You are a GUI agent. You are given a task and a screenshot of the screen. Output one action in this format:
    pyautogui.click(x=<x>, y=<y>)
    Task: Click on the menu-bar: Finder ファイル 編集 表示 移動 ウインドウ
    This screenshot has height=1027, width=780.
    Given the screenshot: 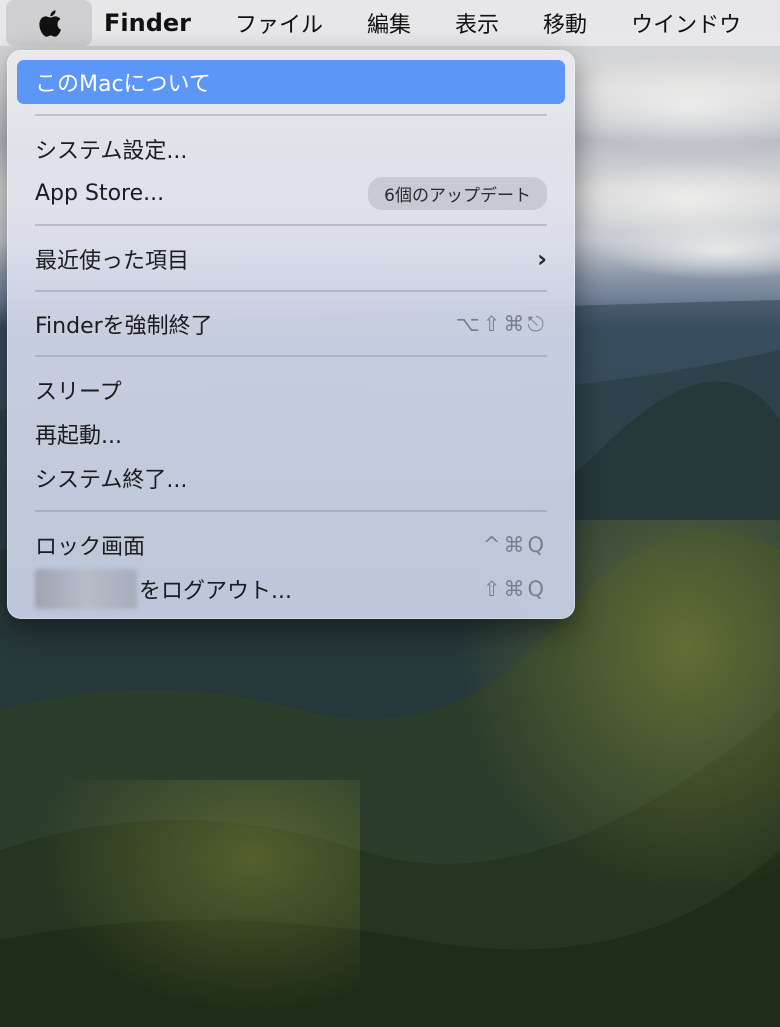 What is the action you would take?
    pyautogui.click(x=390, y=23)
    